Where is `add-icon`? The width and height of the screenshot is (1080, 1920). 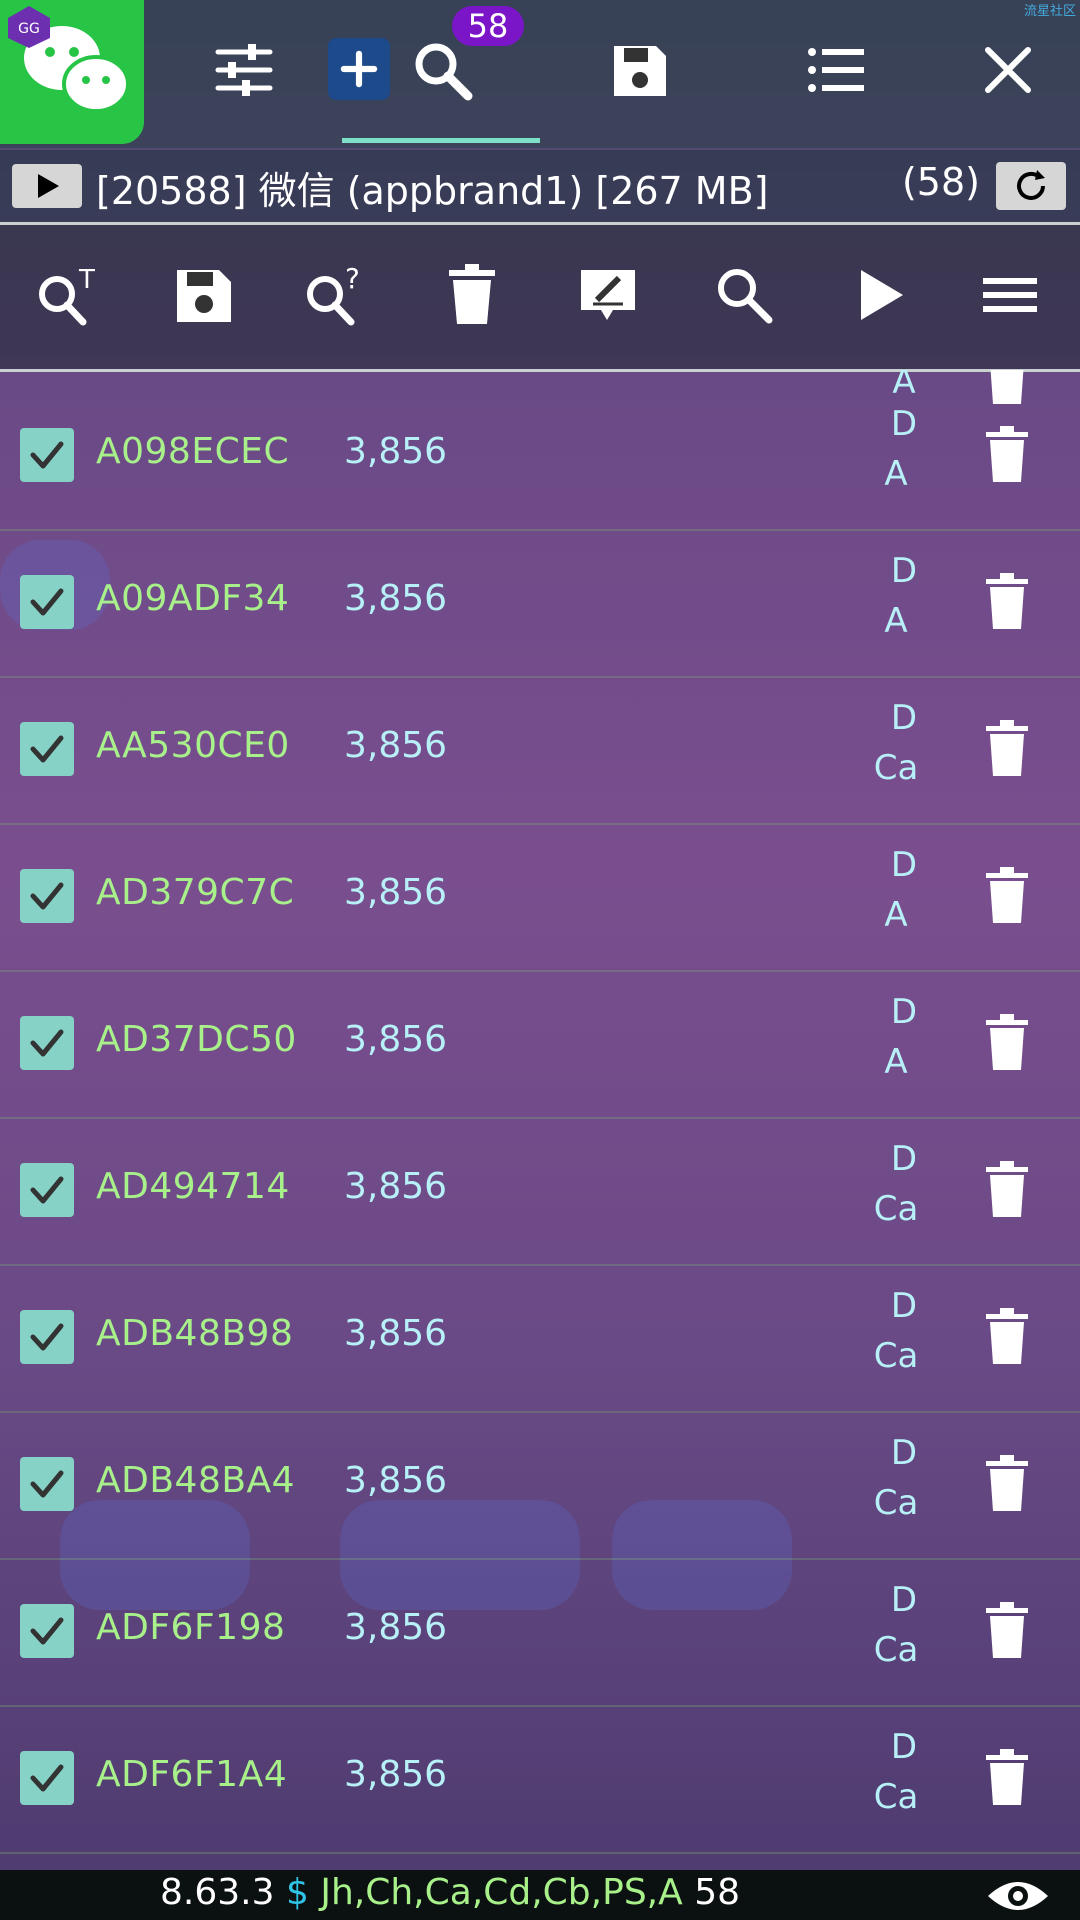
add-icon is located at coordinates (359, 69).